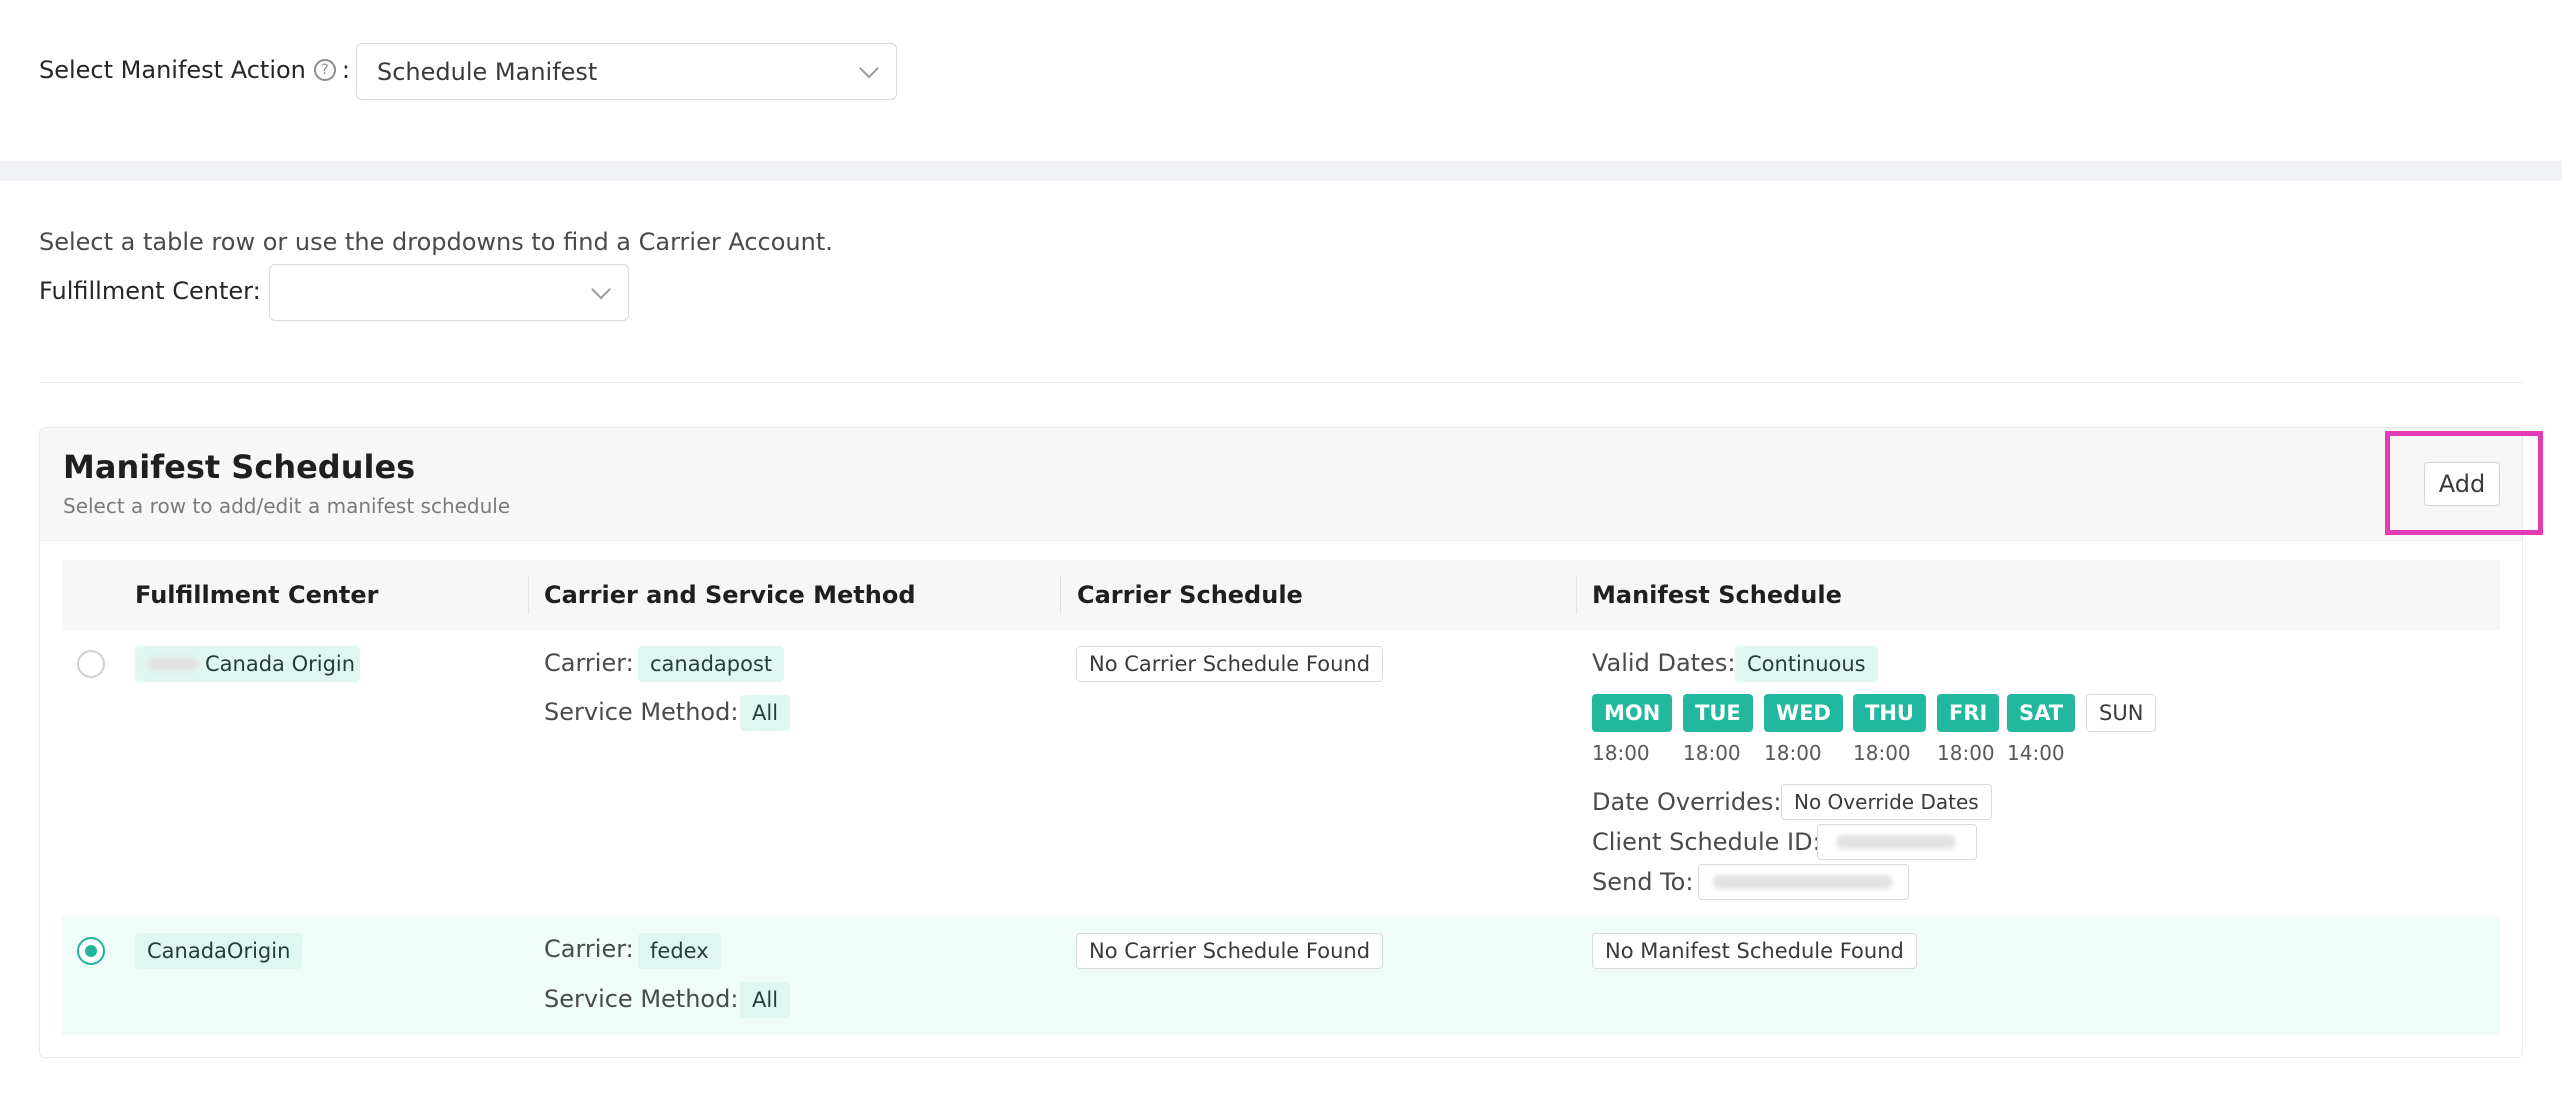  I want to click on client-schedule-id-value, so click(1897, 842).